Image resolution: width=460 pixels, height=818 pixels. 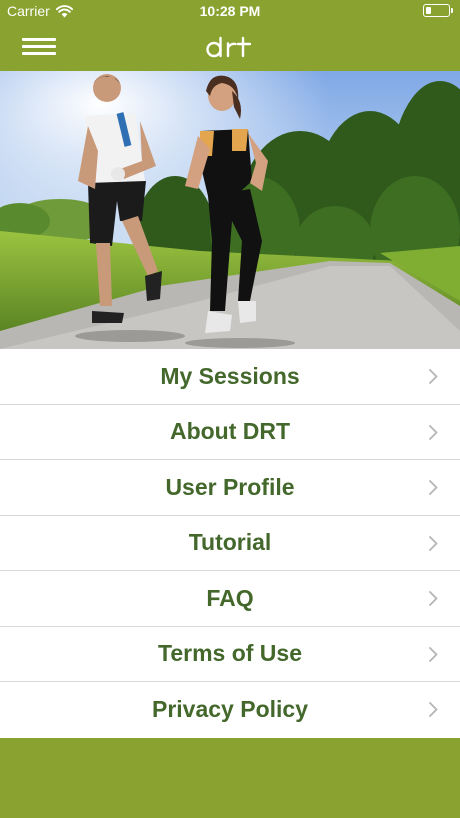 I want to click on menu-item-faq: FAQ, so click(x=230, y=599).